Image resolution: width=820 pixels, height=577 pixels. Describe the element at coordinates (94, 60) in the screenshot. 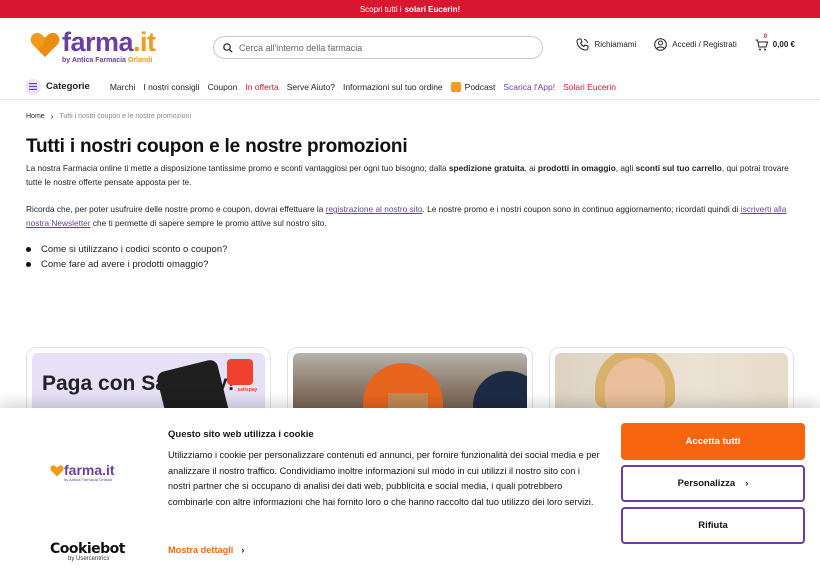

I see `logo-sub-prefix: by Antica Farmacia` at that location.